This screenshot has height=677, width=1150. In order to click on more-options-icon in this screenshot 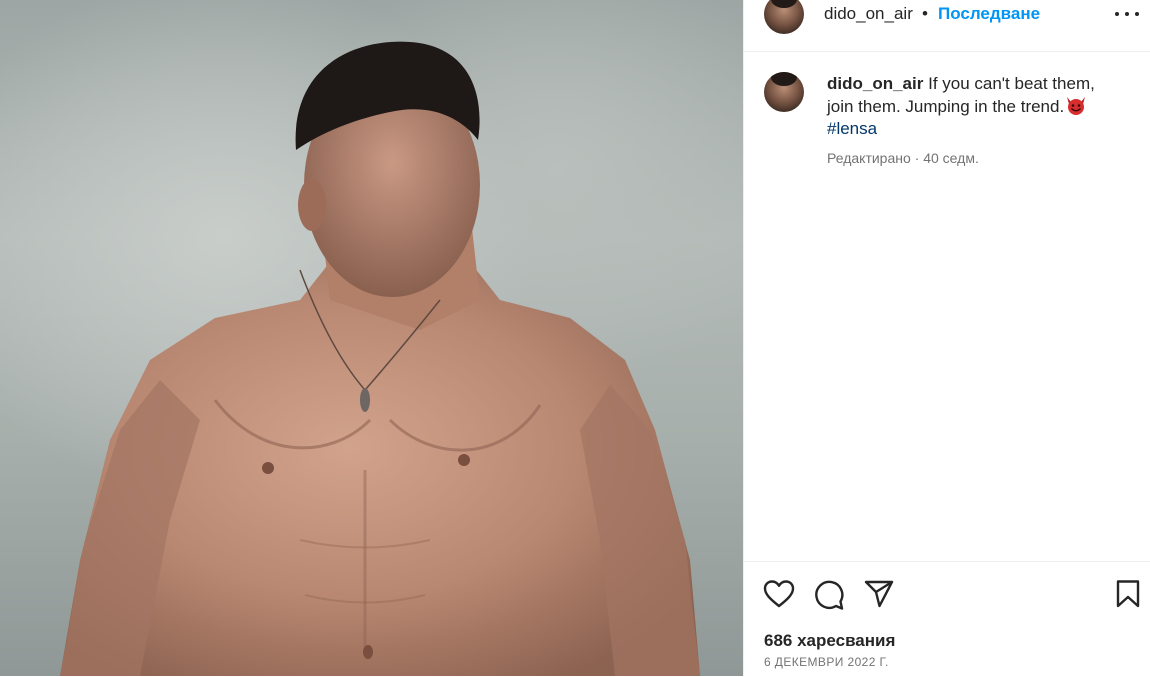, I will do `click(1127, 13)`.